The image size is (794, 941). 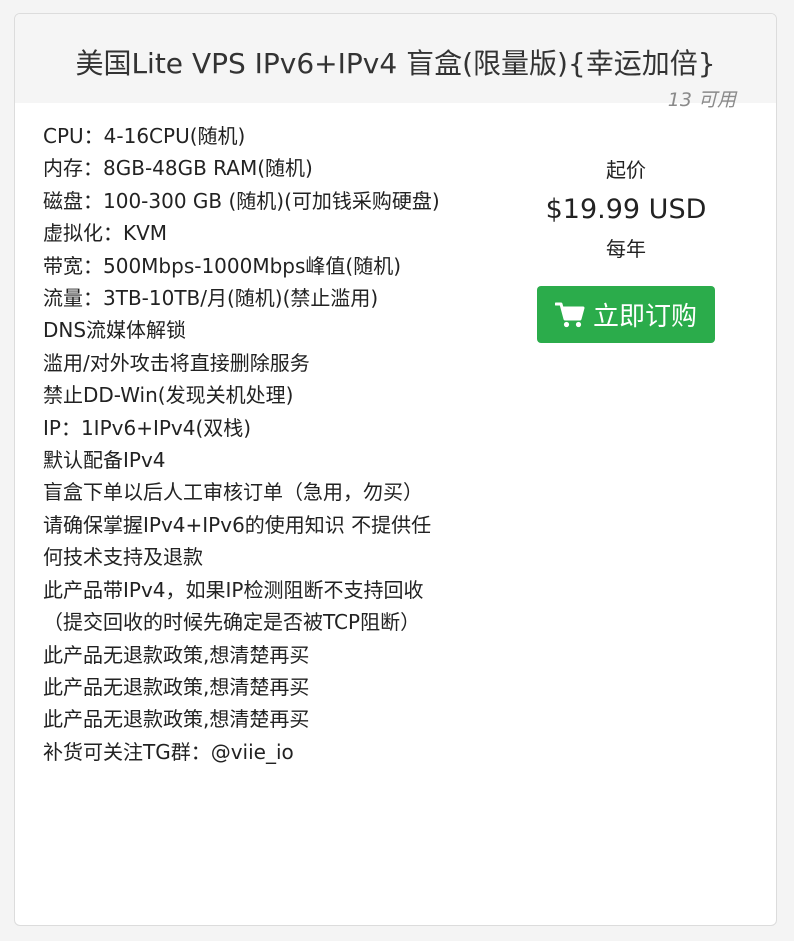 What do you see at coordinates (644, 317) in the screenshot?
I see `order-now-label: 立即订购` at bounding box center [644, 317].